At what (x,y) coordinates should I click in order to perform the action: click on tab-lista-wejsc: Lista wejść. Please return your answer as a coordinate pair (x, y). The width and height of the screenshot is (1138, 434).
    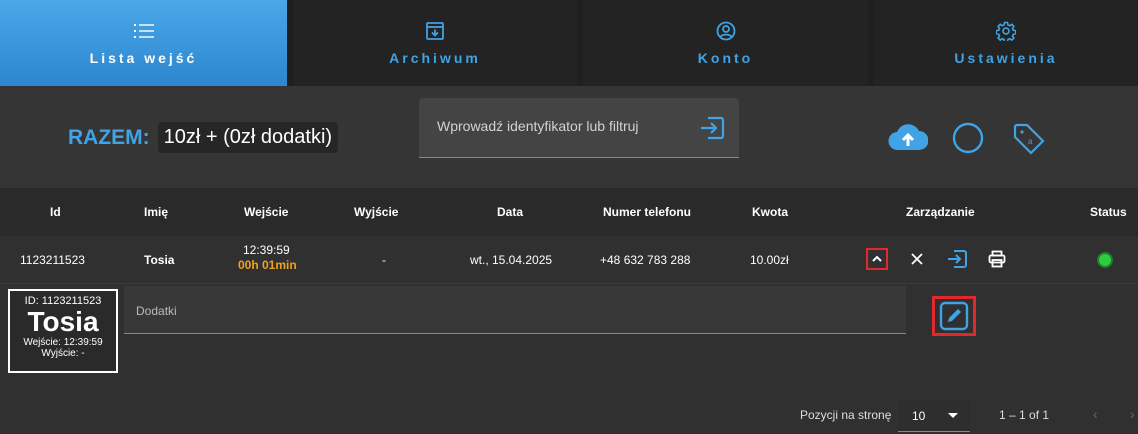
    Looking at the image, I should click on (143, 43).